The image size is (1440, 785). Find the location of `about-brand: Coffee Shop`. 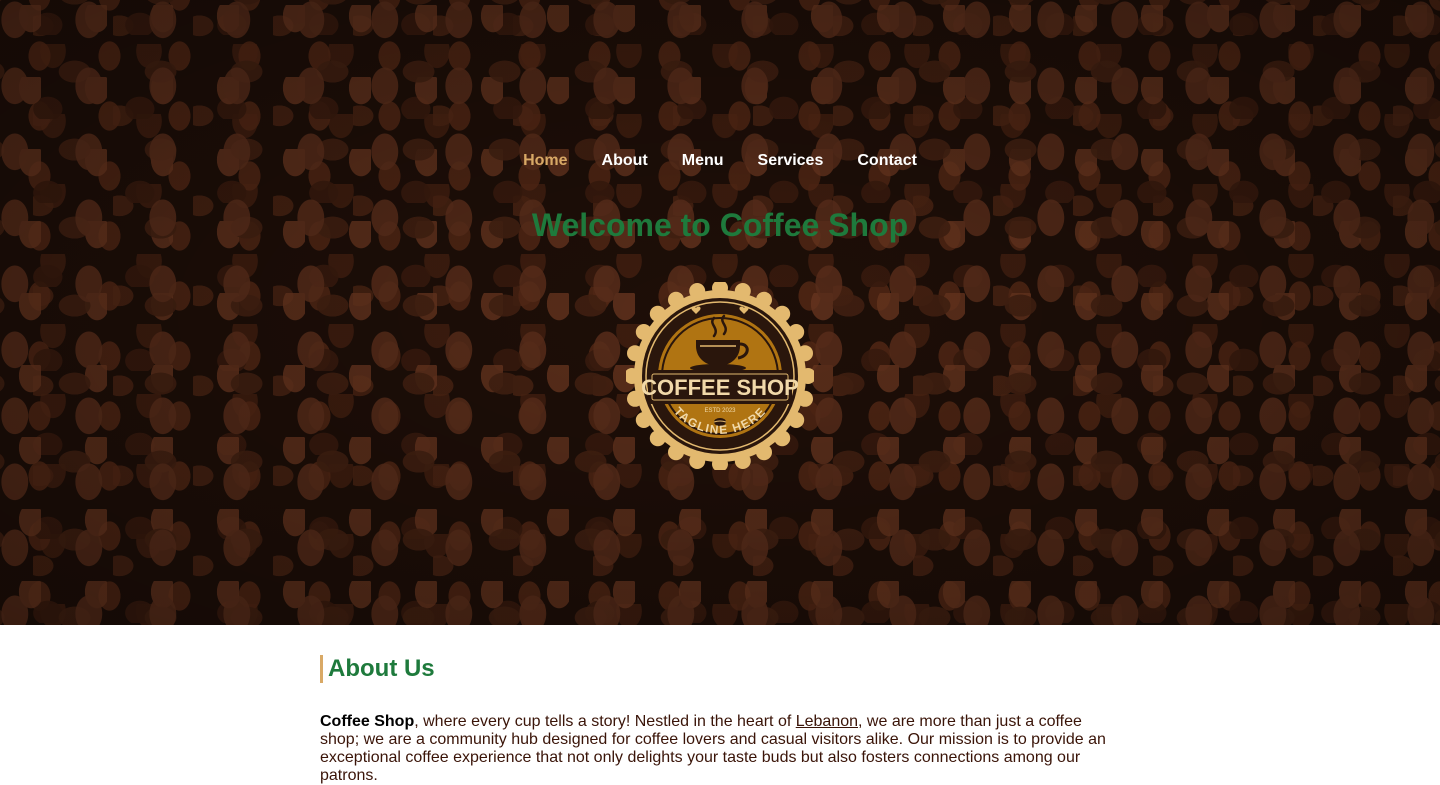

about-brand: Coffee Shop is located at coordinates (367, 721).